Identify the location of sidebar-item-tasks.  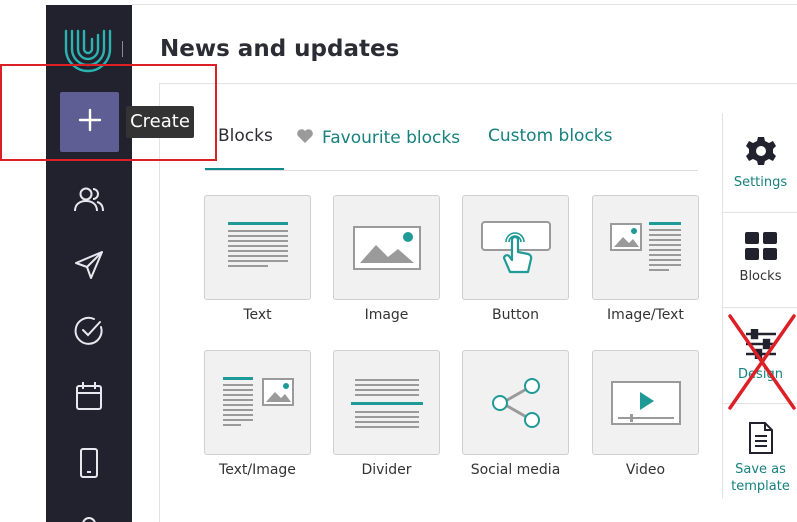
(89, 333).